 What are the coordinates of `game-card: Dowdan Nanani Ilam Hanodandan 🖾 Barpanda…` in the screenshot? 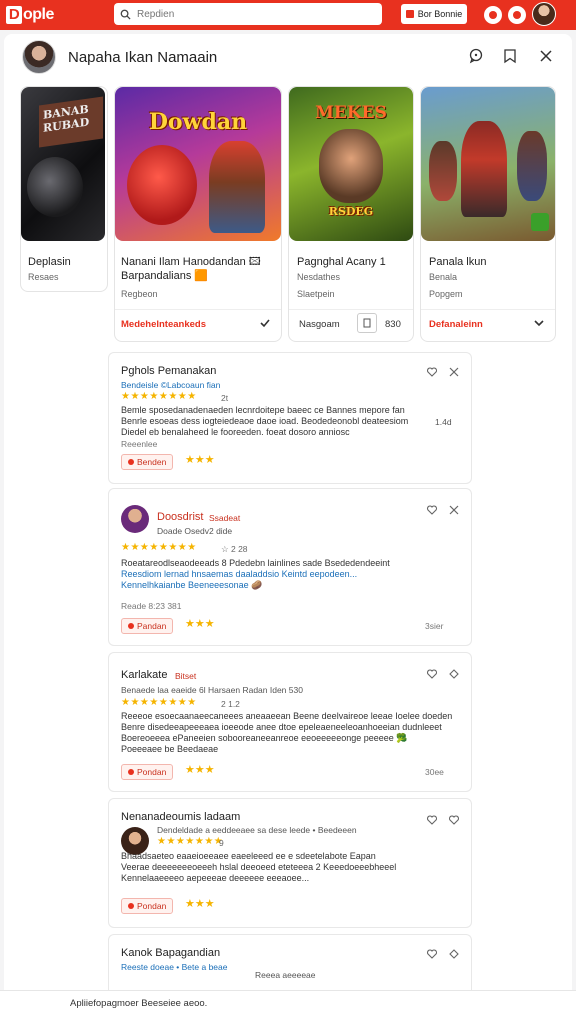 It's located at (198, 214).